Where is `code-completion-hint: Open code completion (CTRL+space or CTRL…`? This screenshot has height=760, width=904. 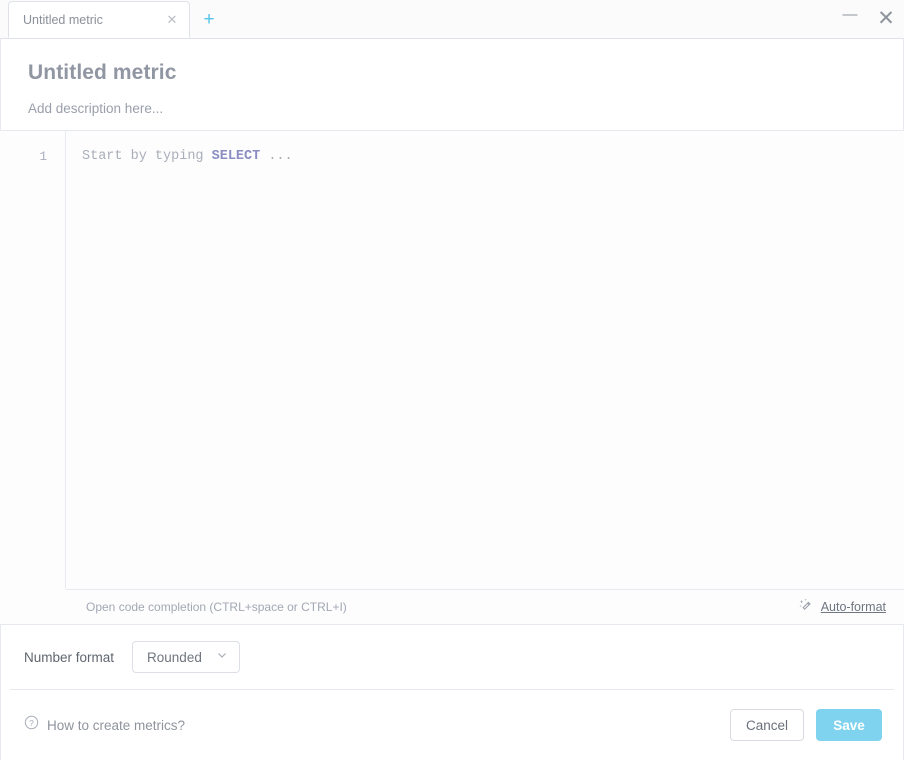 code-completion-hint: Open code completion (CTRL+space or CTRL… is located at coordinates (216, 607).